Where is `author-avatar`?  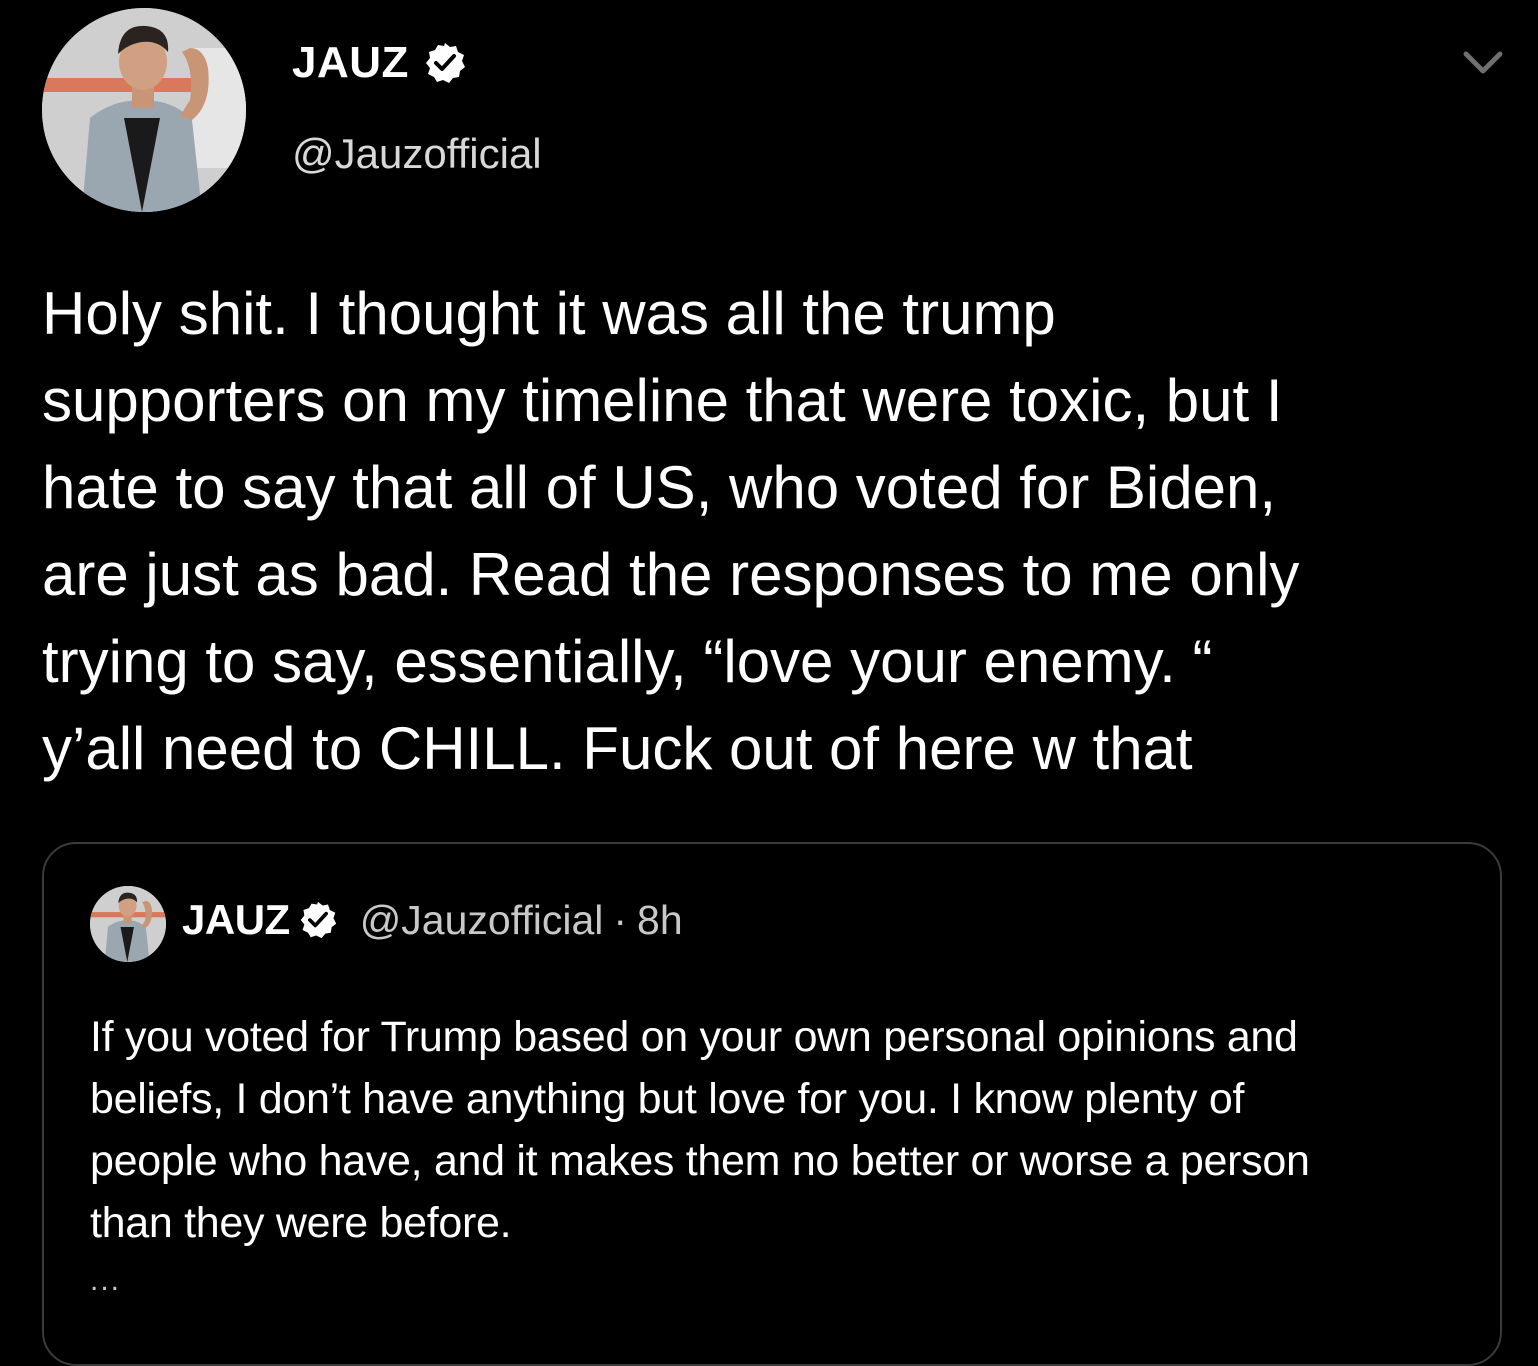 author-avatar is located at coordinates (144, 110).